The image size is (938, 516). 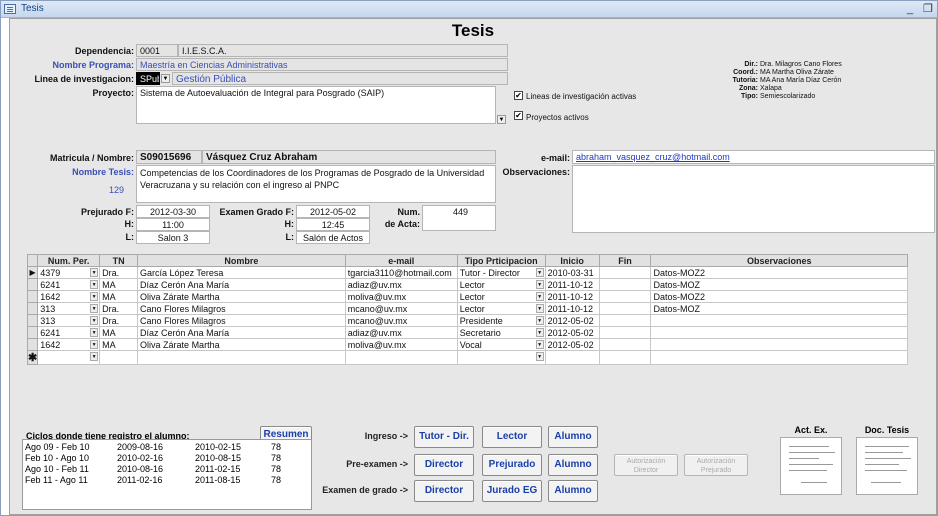 I want to click on tutor-dir-button: Tutor - Dir., so click(x=444, y=437).